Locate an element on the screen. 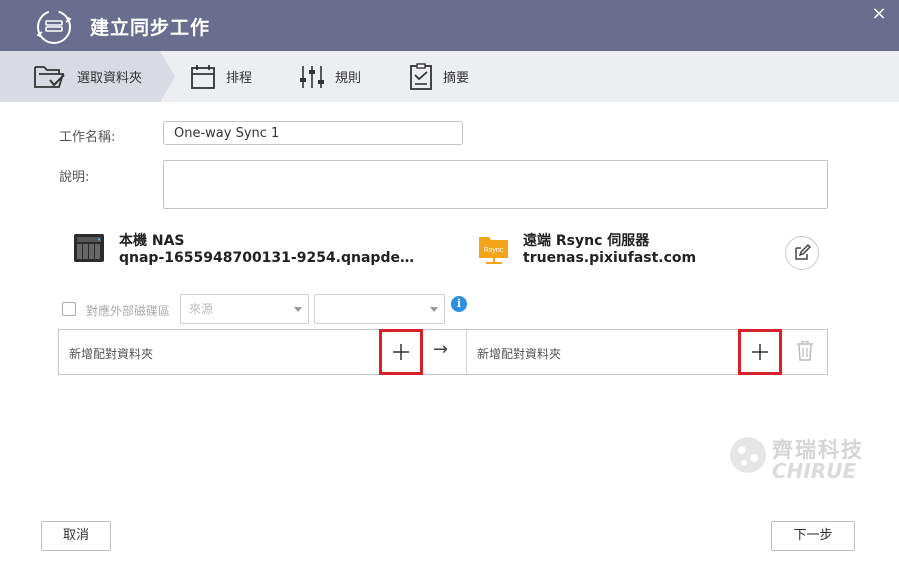 Image resolution: width=899 pixels, height=564 pixels. cancel-button: 取消 is located at coordinates (76, 536).